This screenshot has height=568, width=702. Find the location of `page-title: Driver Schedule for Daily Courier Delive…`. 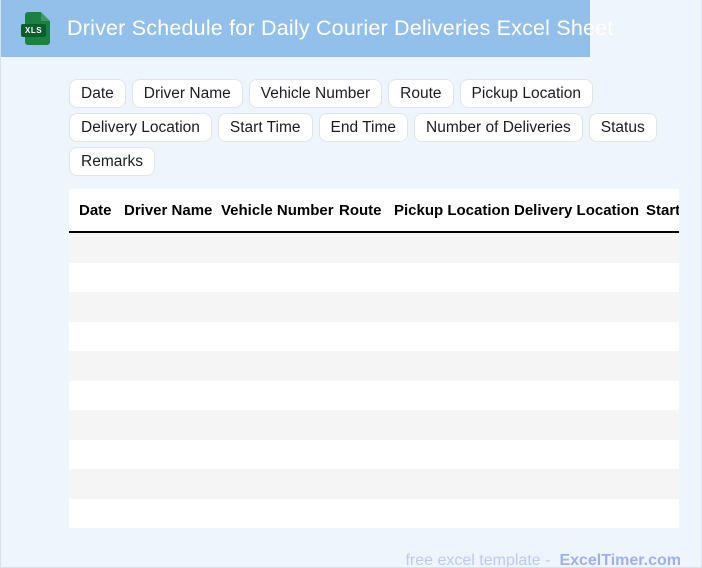

page-title: Driver Schedule for Daily Courier Delive… is located at coordinates (340, 28).